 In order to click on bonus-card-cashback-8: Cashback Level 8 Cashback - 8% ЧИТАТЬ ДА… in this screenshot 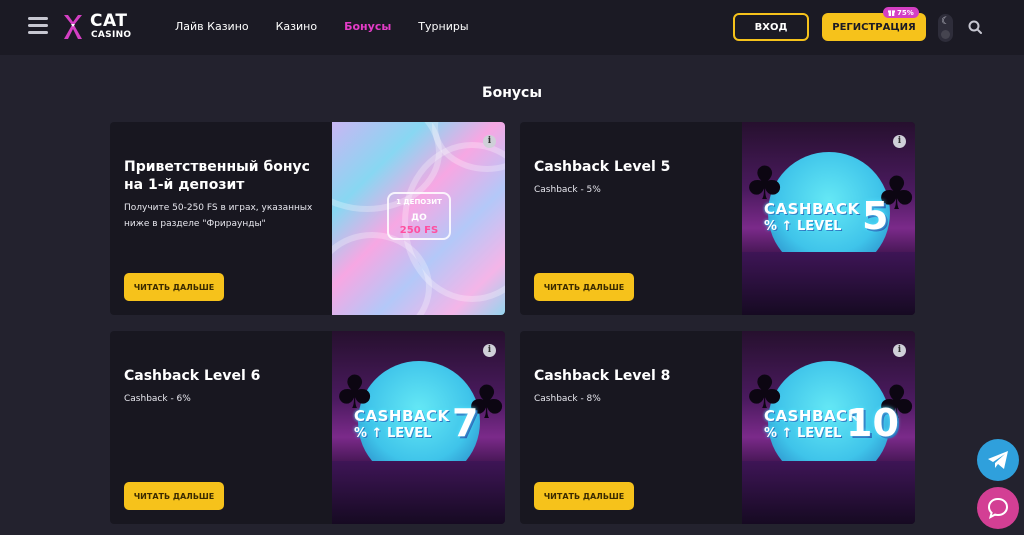, I will do `click(717, 427)`.